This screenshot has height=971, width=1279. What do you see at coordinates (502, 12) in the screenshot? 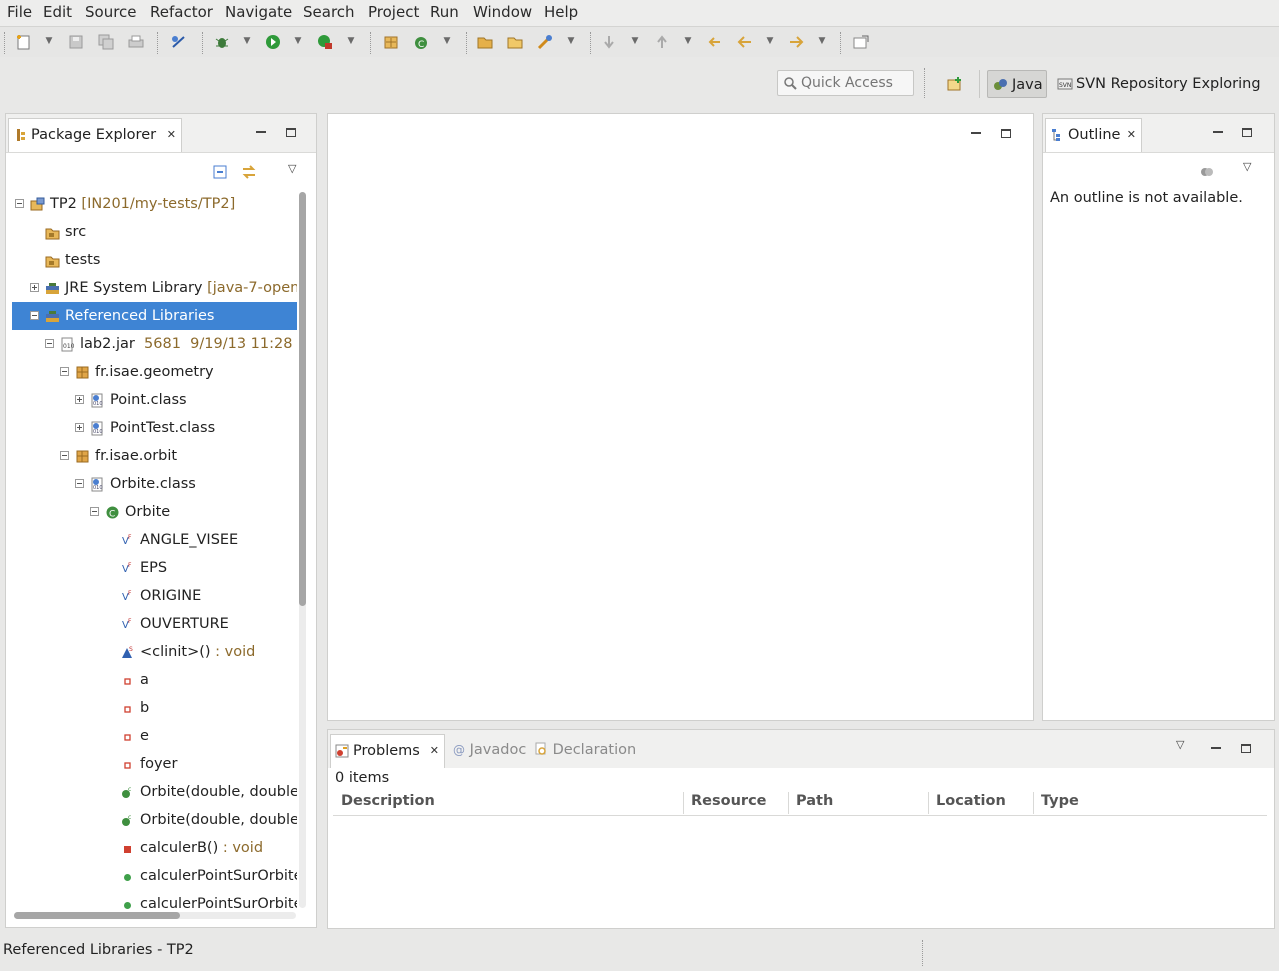
I see `menu-window: Window` at bounding box center [502, 12].